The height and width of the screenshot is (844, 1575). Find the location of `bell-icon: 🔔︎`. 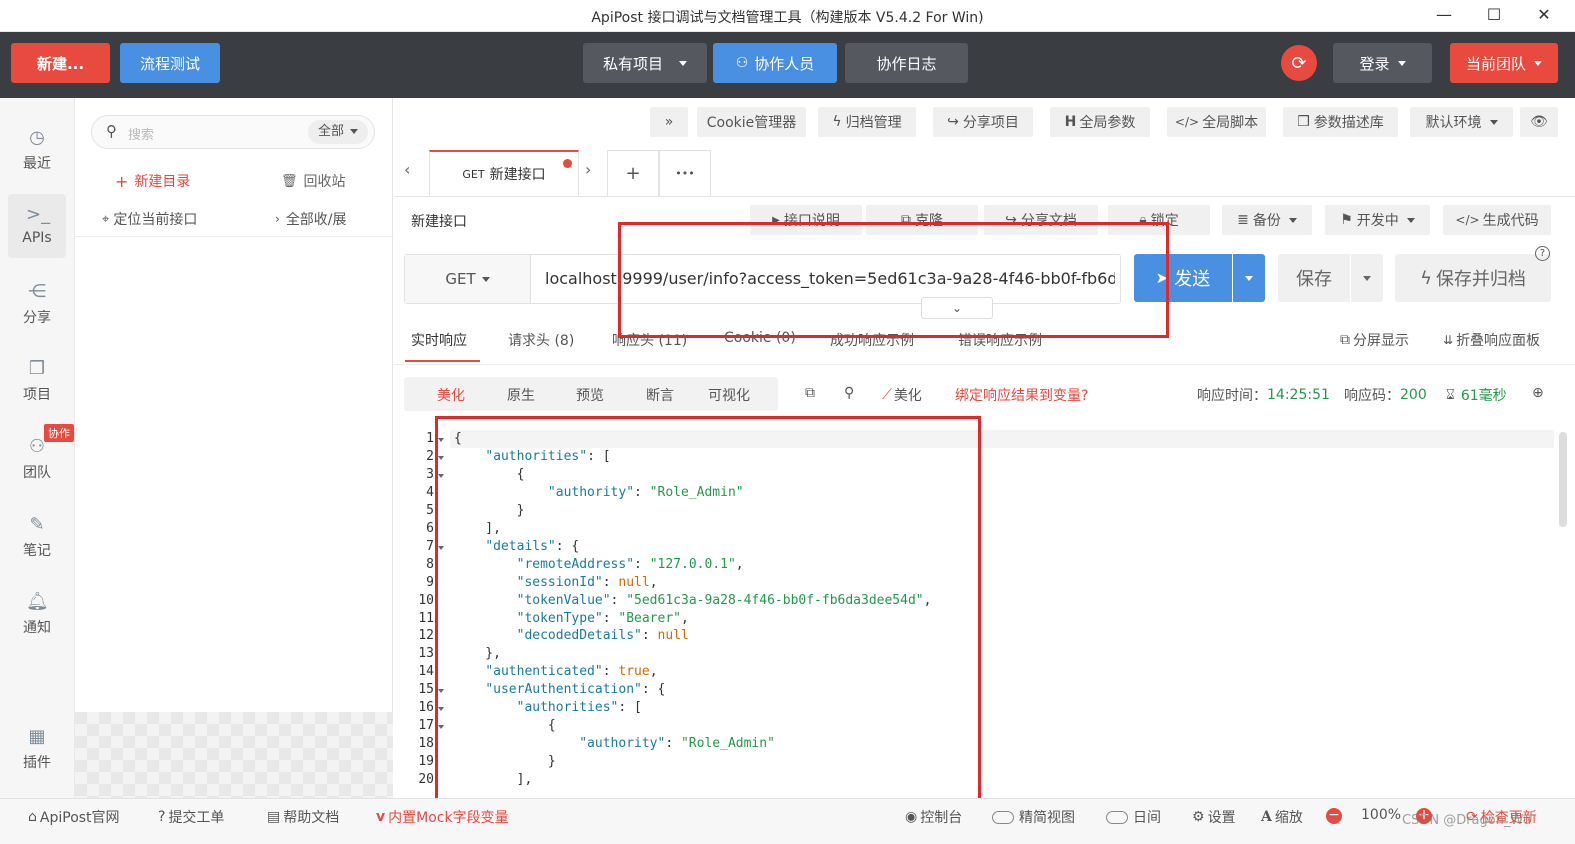

bell-icon: 🔔︎ is located at coordinates (37, 601).